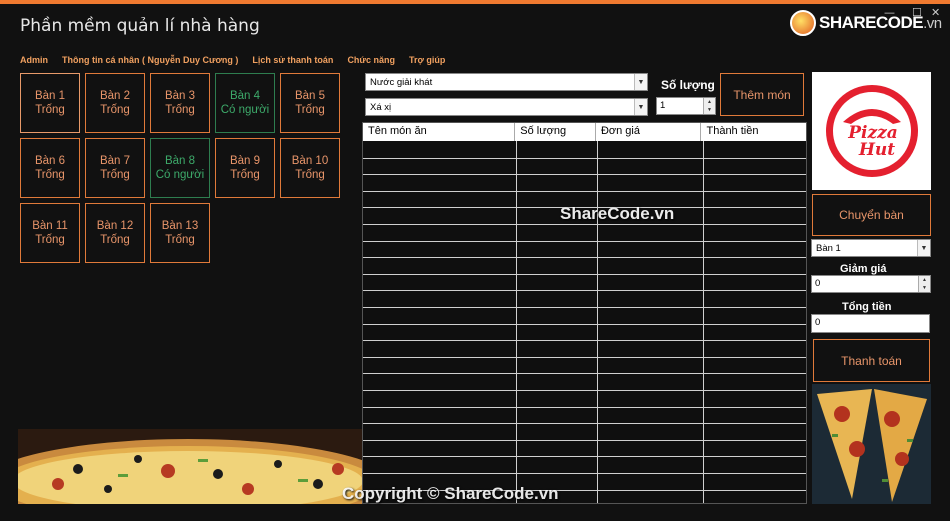  I want to click on discount-value: 0, so click(818, 283).